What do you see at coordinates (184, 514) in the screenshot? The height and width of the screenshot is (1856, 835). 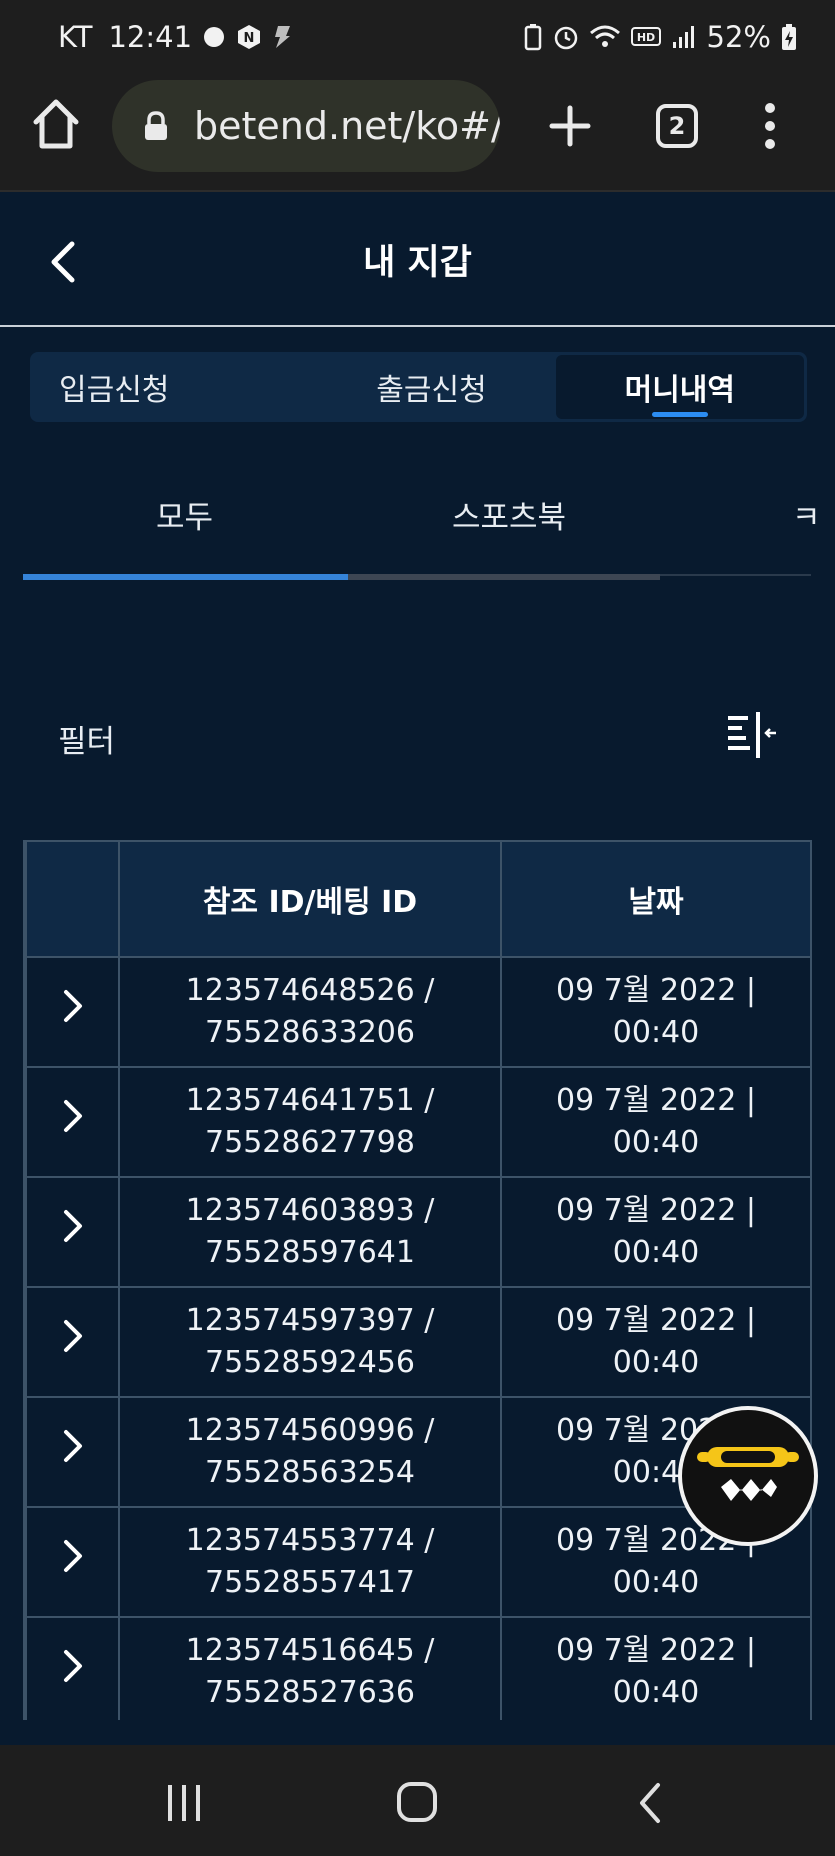 I see `subtab-all: 모두` at bounding box center [184, 514].